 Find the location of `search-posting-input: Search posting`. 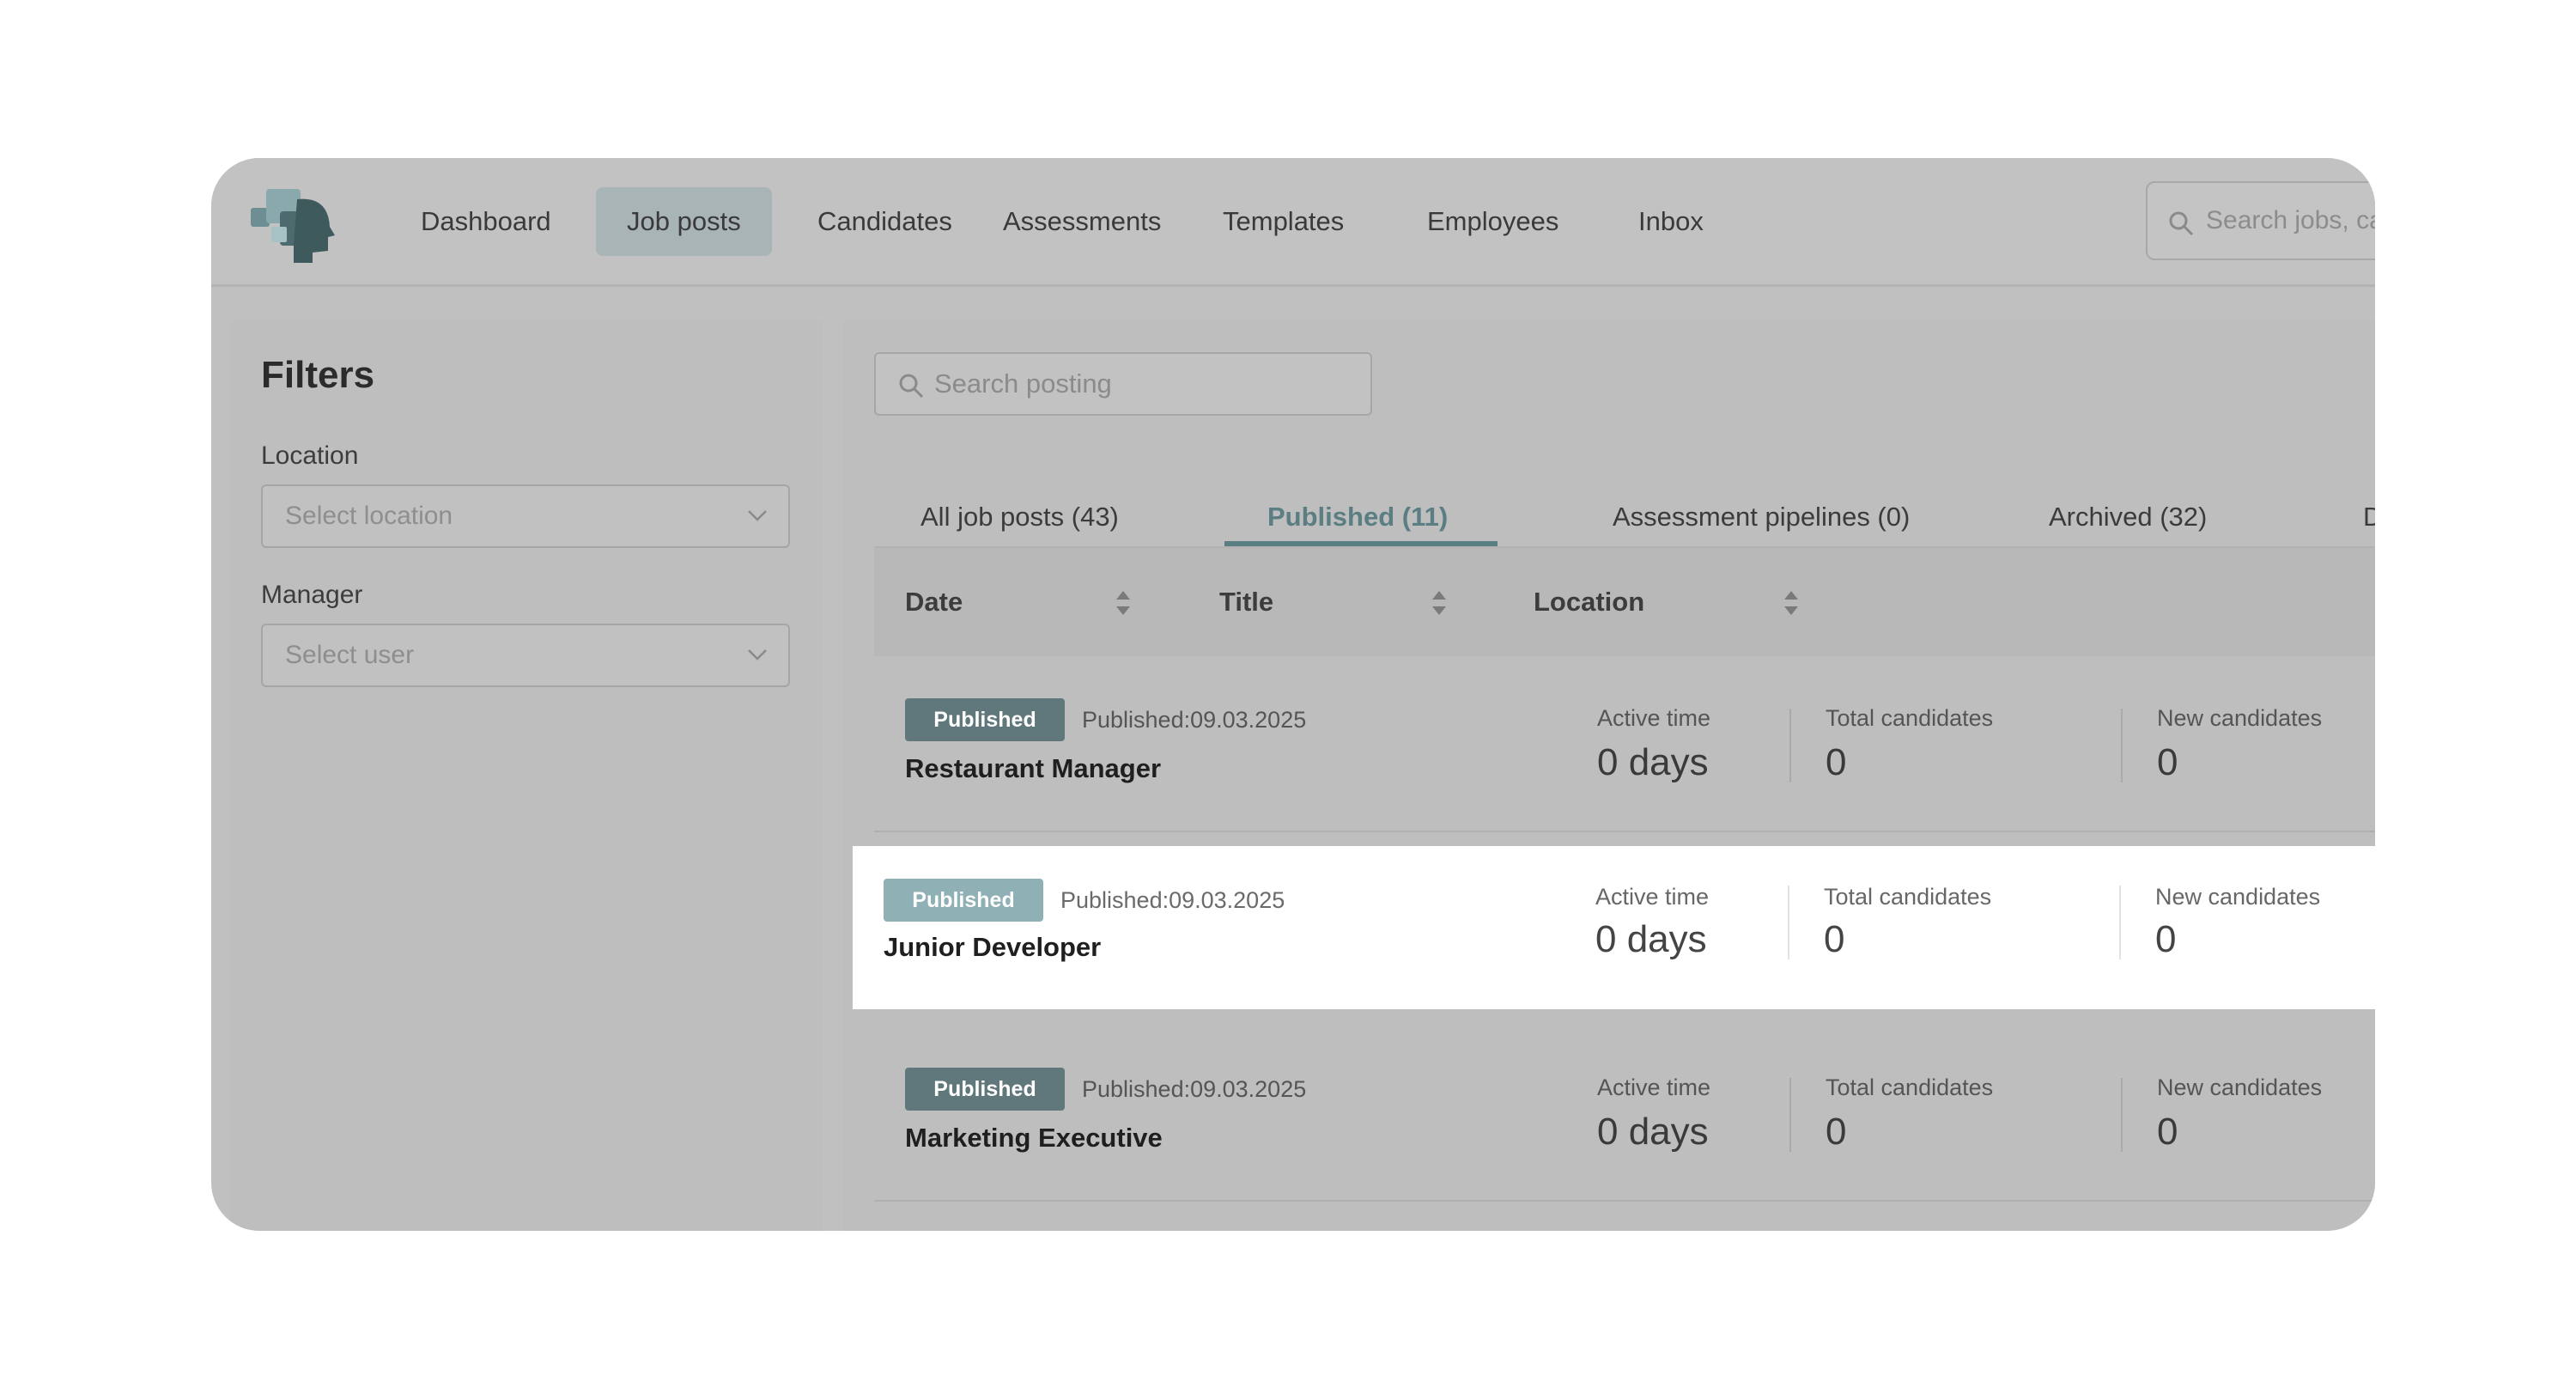

search-posting-input: Search posting is located at coordinates (1123, 384).